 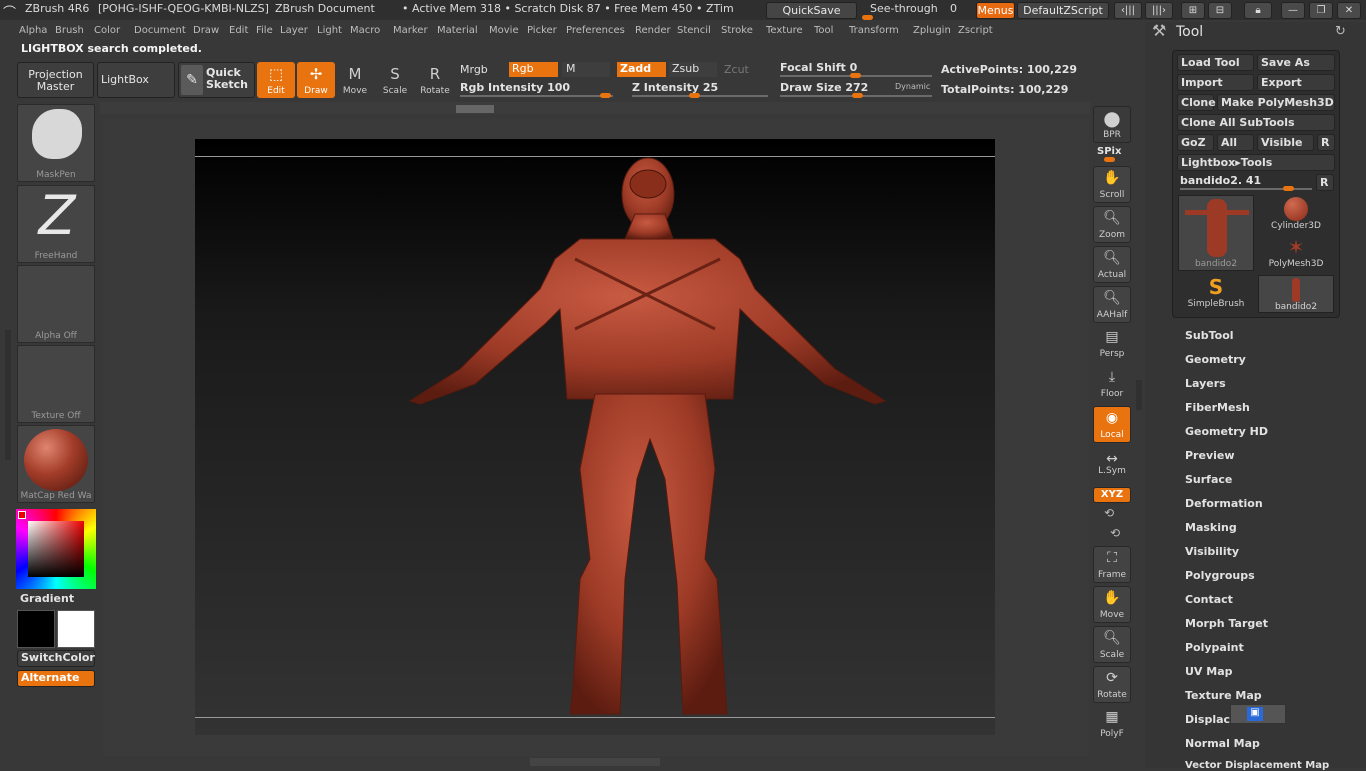 What do you see at coordinates (595, 762) in the screenshot?
I see `bottom-tray-handle` at bounding box center [595, 762].